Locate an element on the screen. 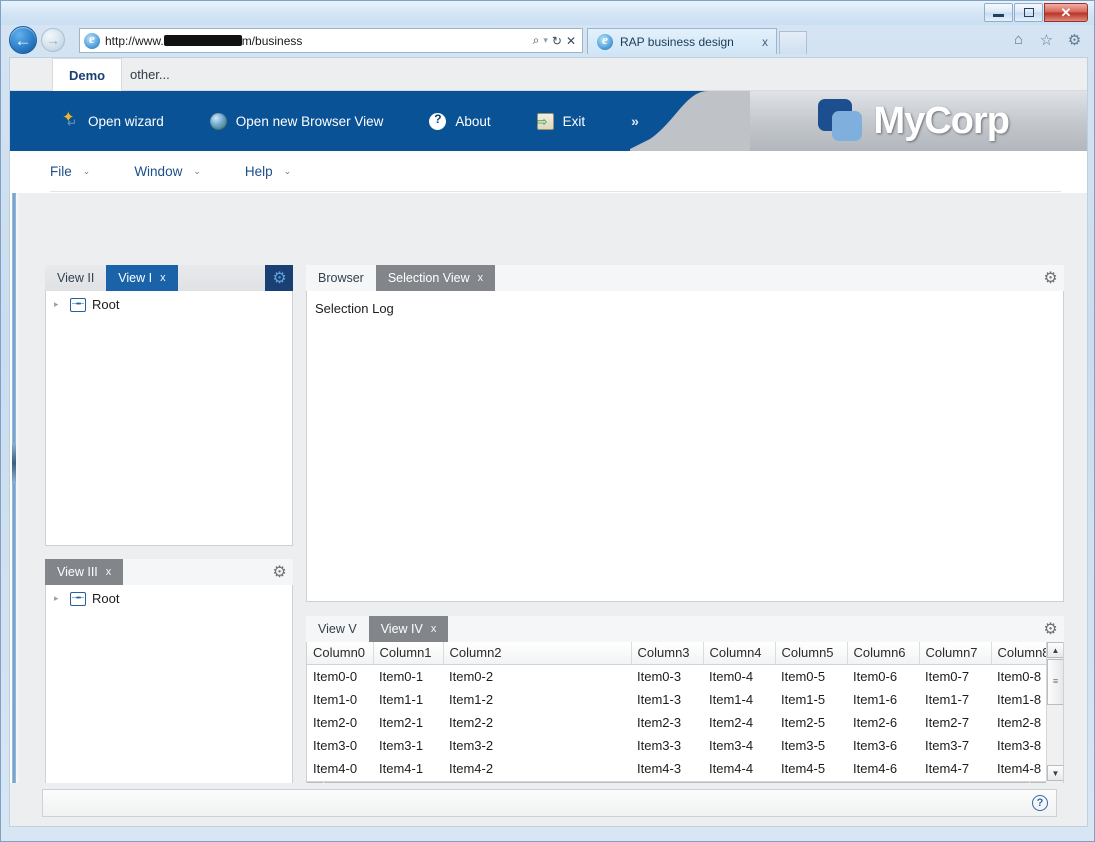  toolbar-exit: Exit is located at coordinates (566, 121).